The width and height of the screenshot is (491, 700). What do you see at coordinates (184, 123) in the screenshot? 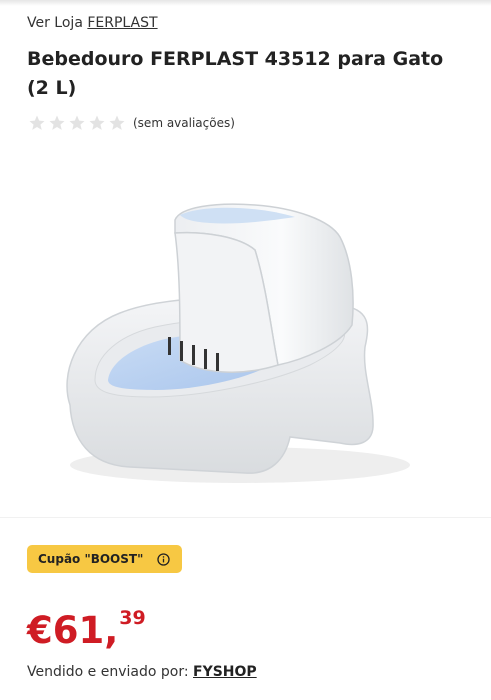
I see `rating-text: (sem avaliações)` at bounding box center [184, 123].